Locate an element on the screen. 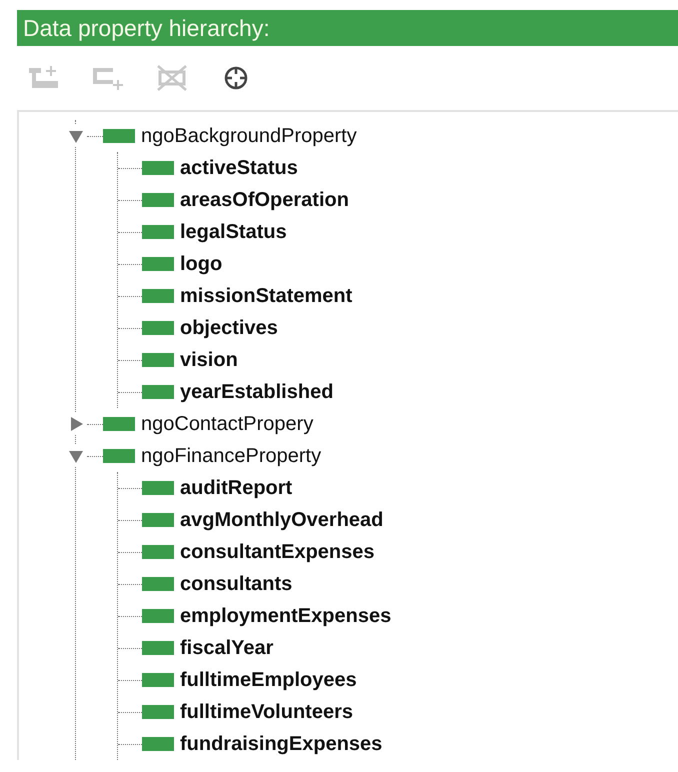 This screenshot has height=772, width=678. panel-title: Data property hierarchy: is located at coordinates (146, 28).